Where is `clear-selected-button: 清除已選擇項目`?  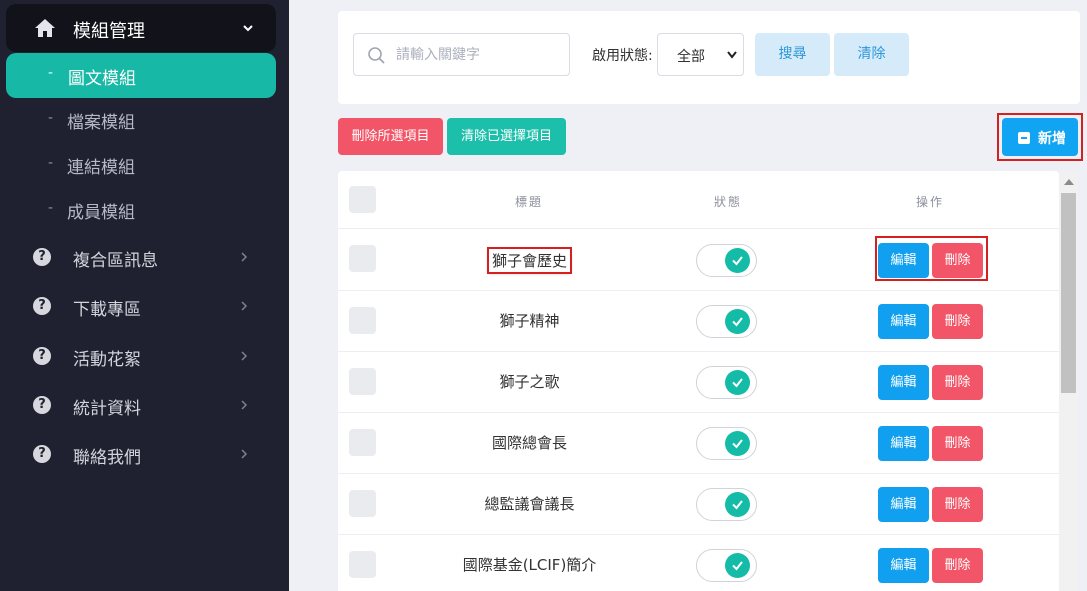
clear-selected-button: 清除已選擇項目 is located at coordinates (506, 136).